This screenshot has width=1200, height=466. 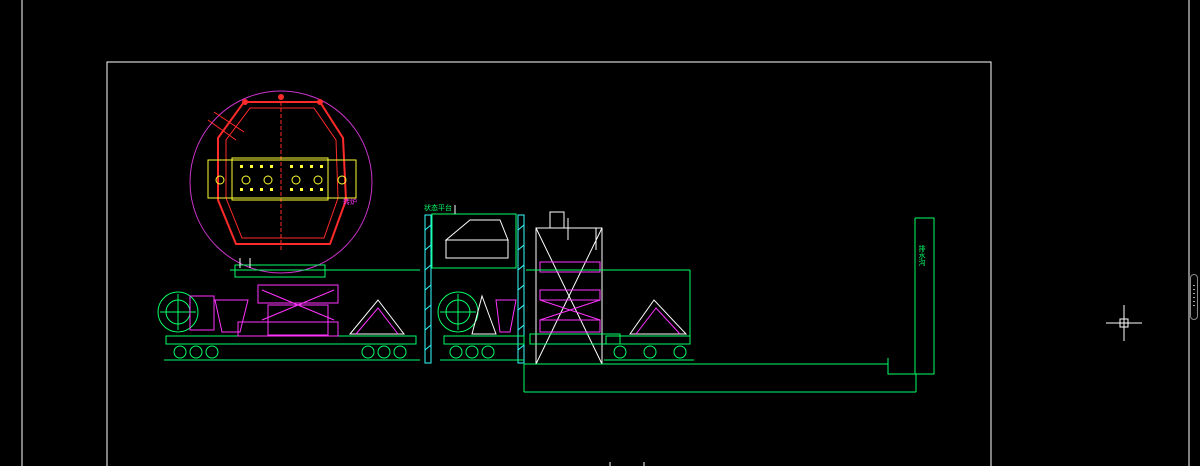 What do you see at coordinates (428, 289) in the screenshot?
I see `hatched-column-left` at bounding box center [428, 289].